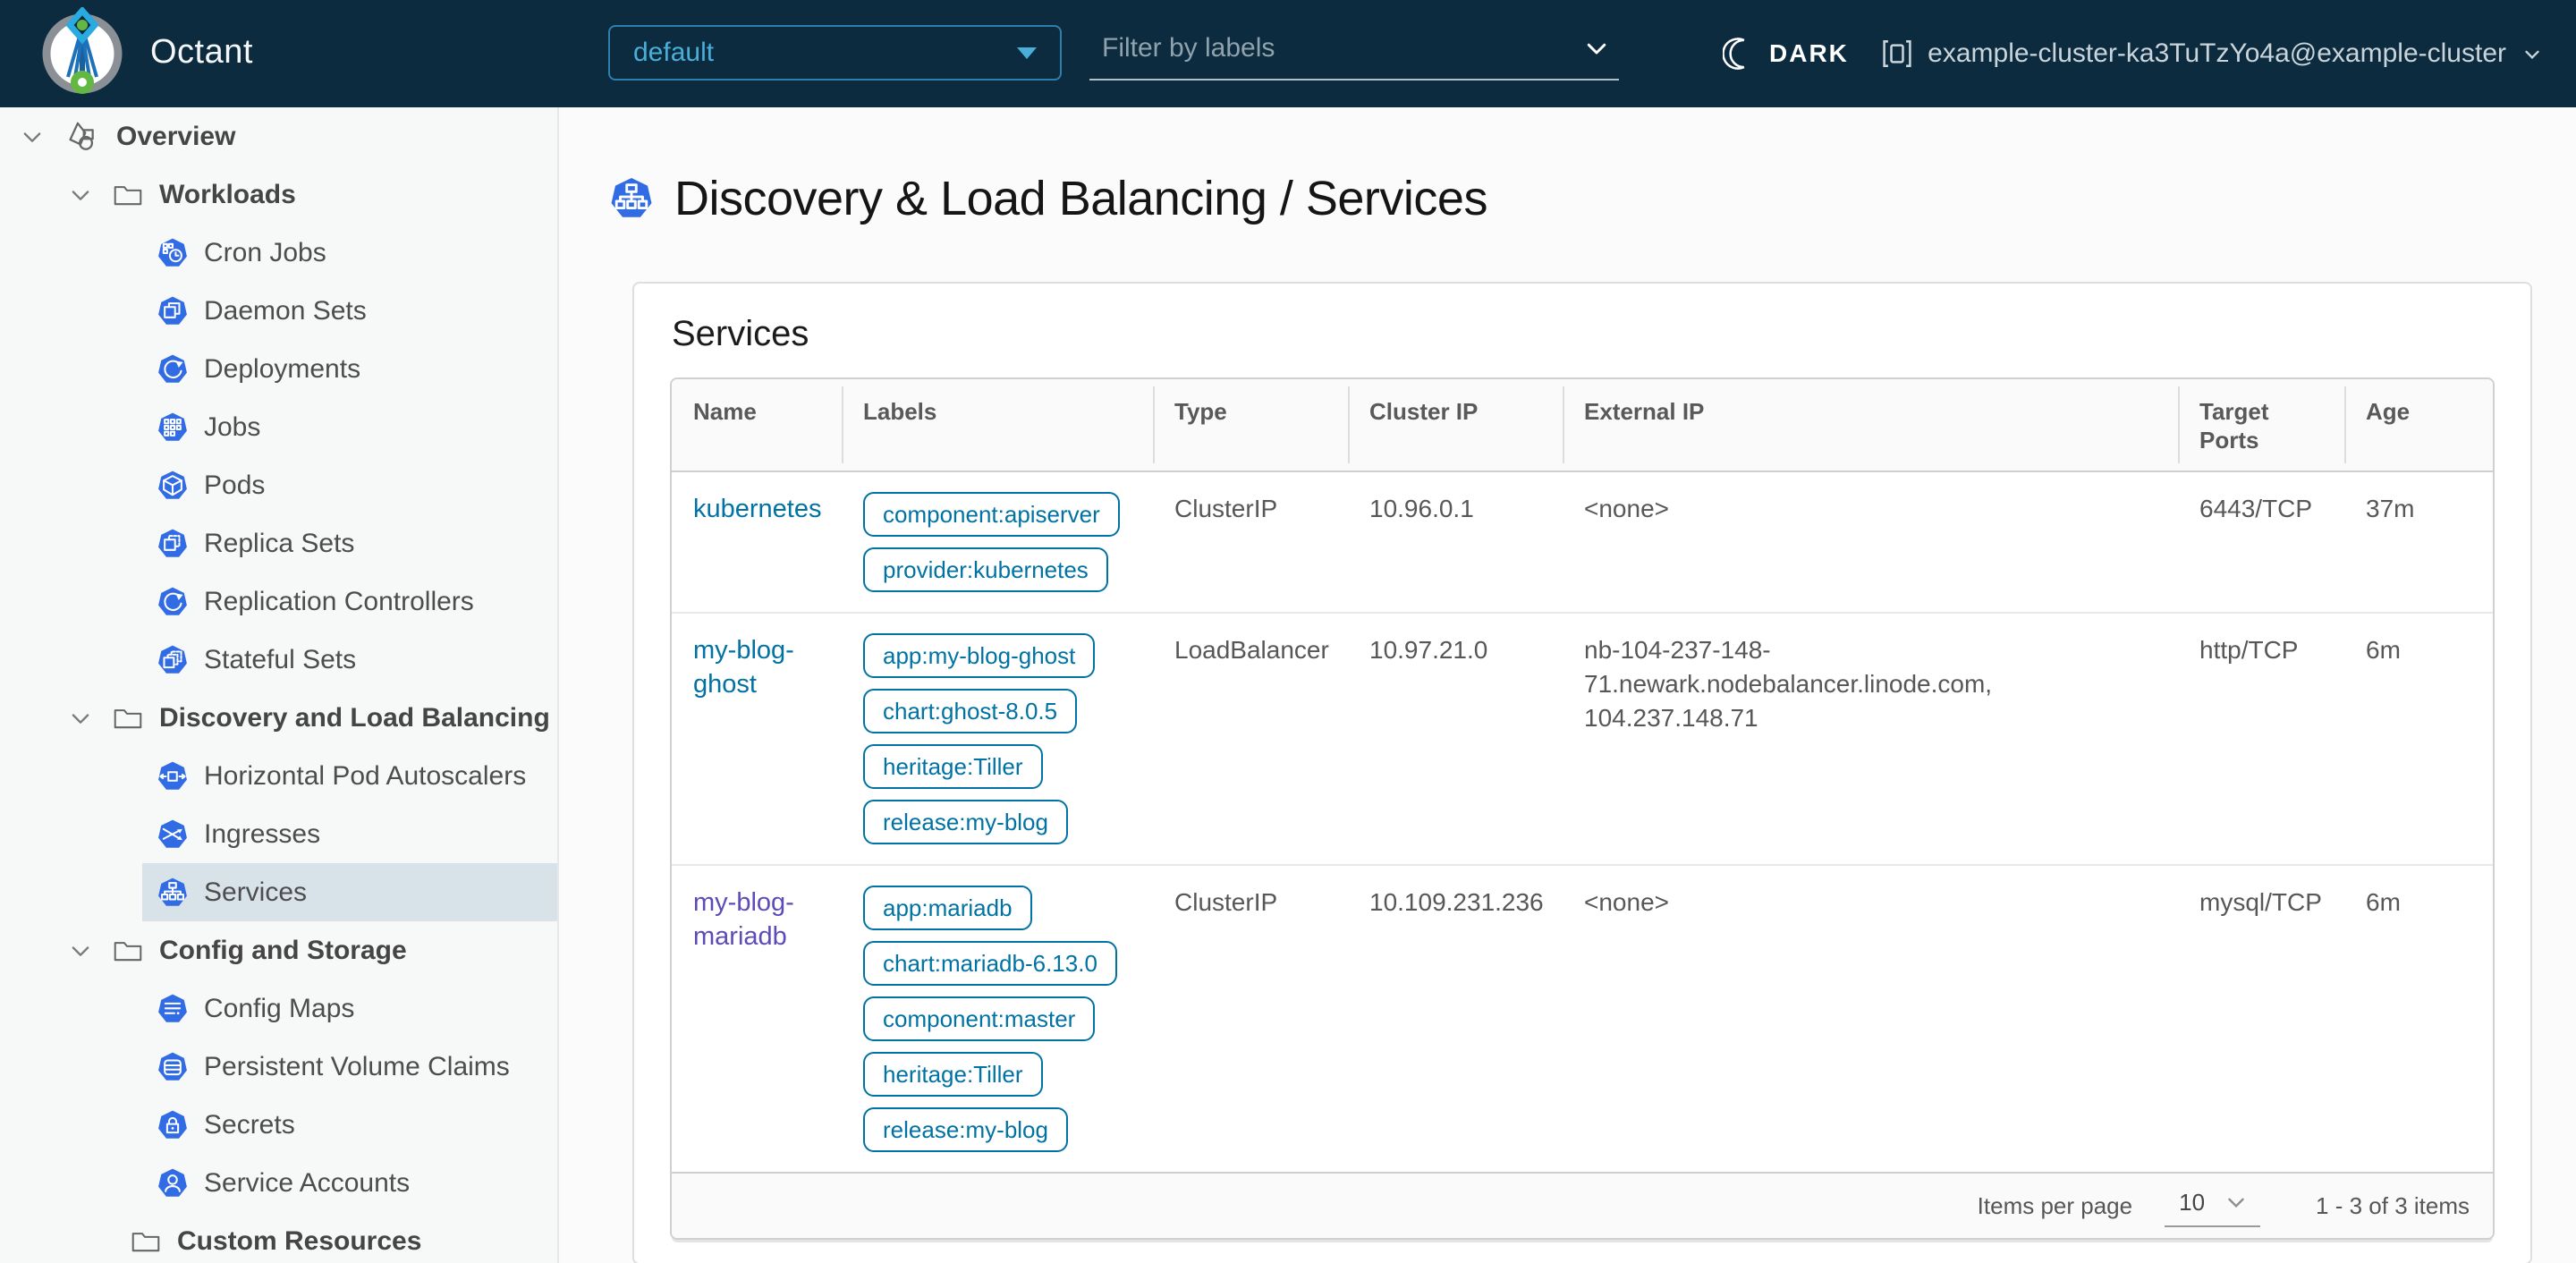 Image resolution: width=2576 pixels, height=1263 pixels. I want to click on service-name-link: my-blog-mariadb, so click(743, 920).